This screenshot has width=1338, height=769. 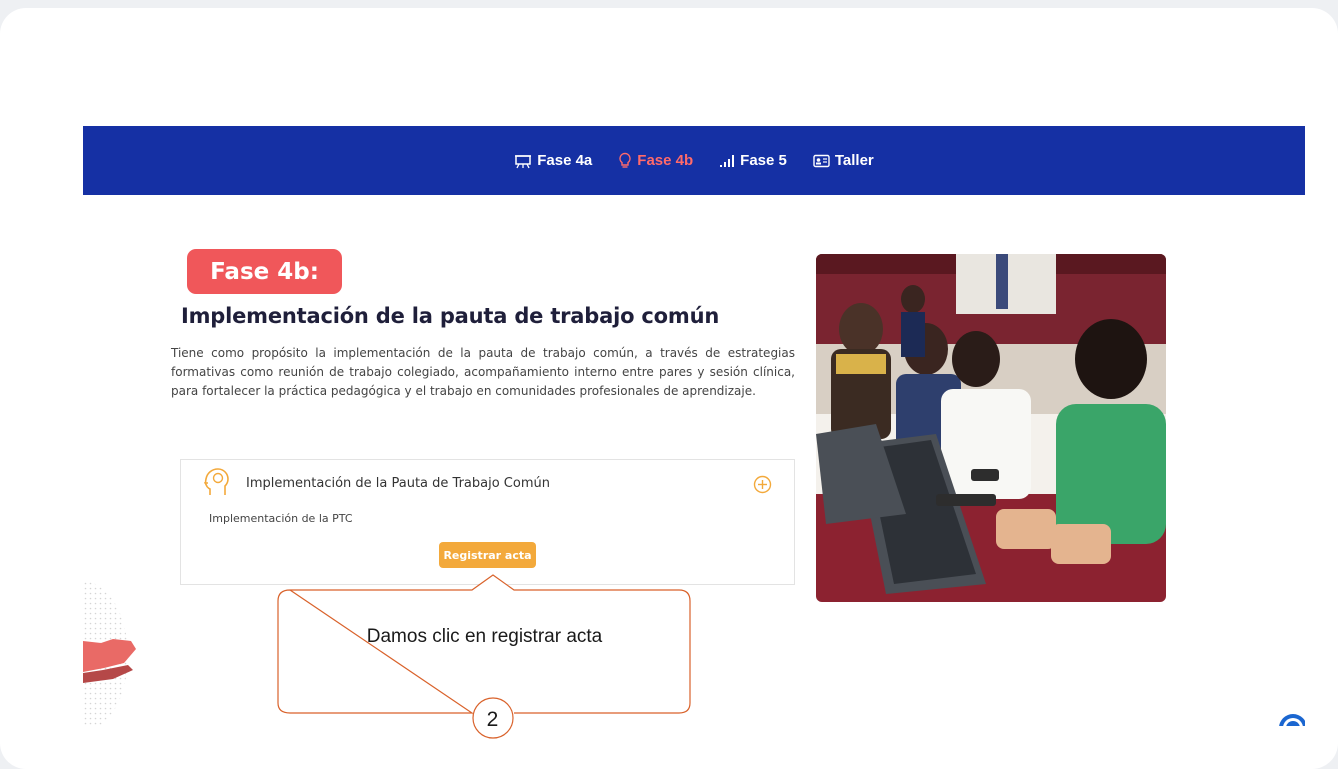 What do you see at coordinates (484, 636) in the screenshot?
I see `callout-text: Damos clic en registrar acta` at bounding box center [484, 636].